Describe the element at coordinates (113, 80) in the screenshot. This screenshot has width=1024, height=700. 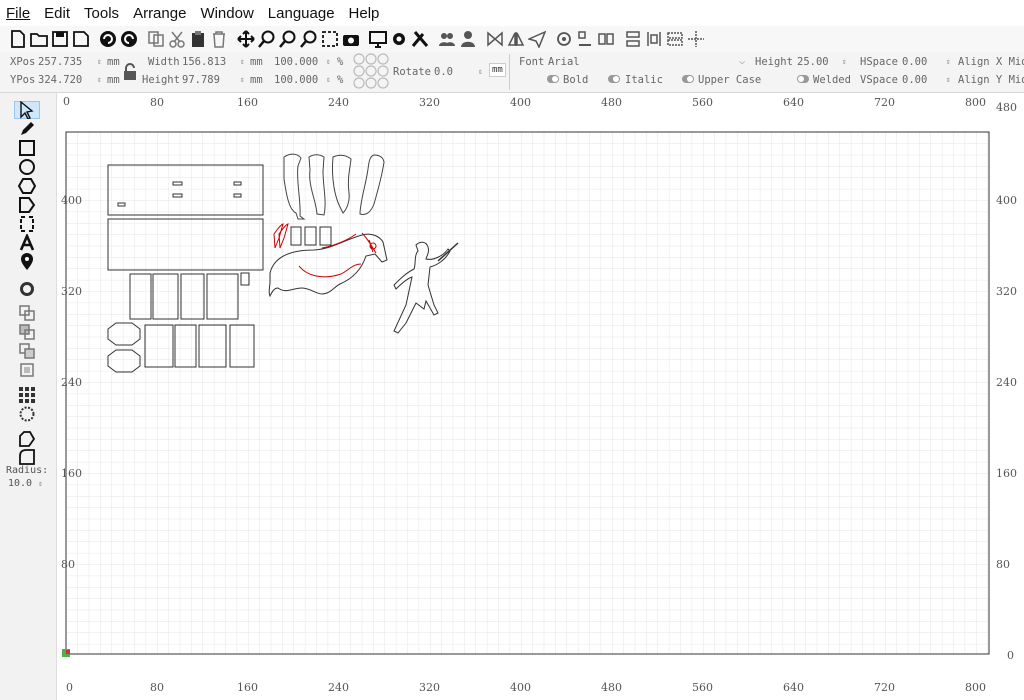
I see `ypos-unit: mm` at that location.